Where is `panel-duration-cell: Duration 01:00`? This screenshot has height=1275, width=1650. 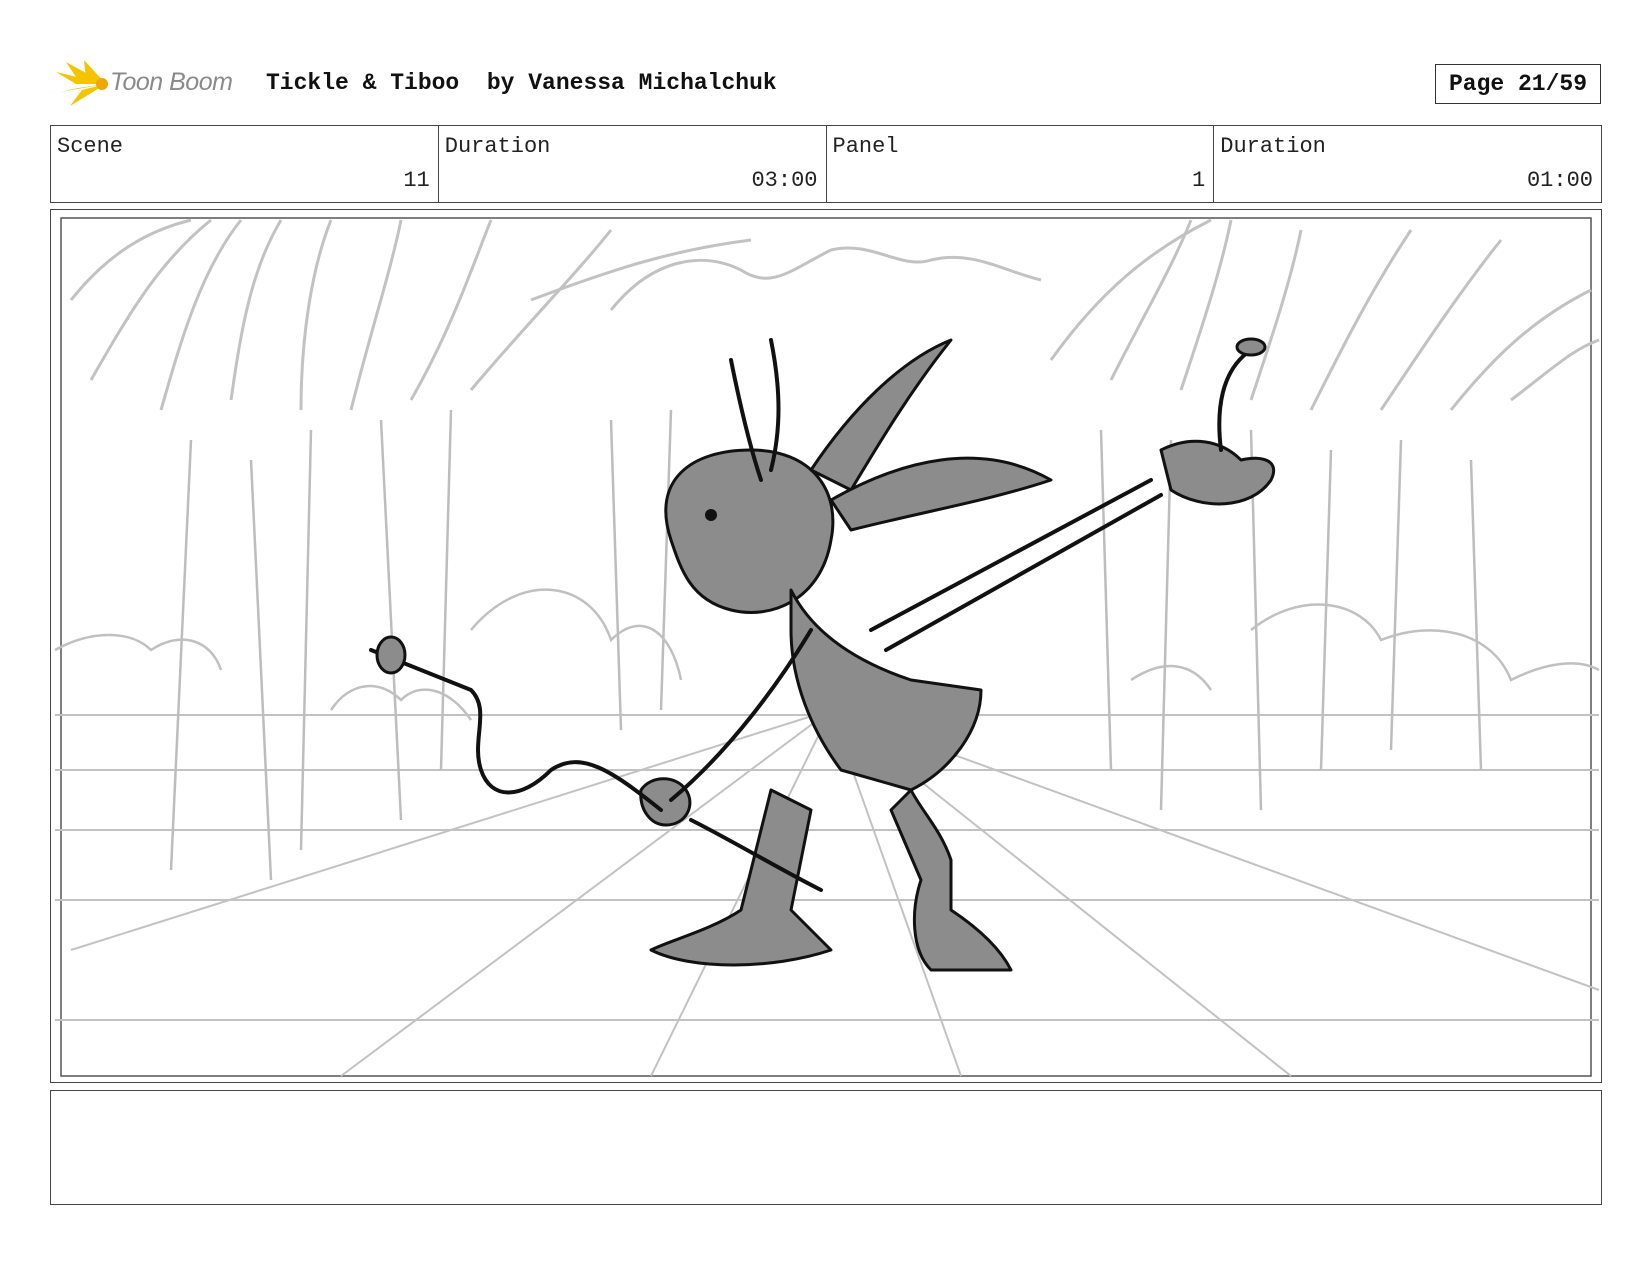 panel-duration-cell: Duration 01:00 is located at coordinates (1407, 164).